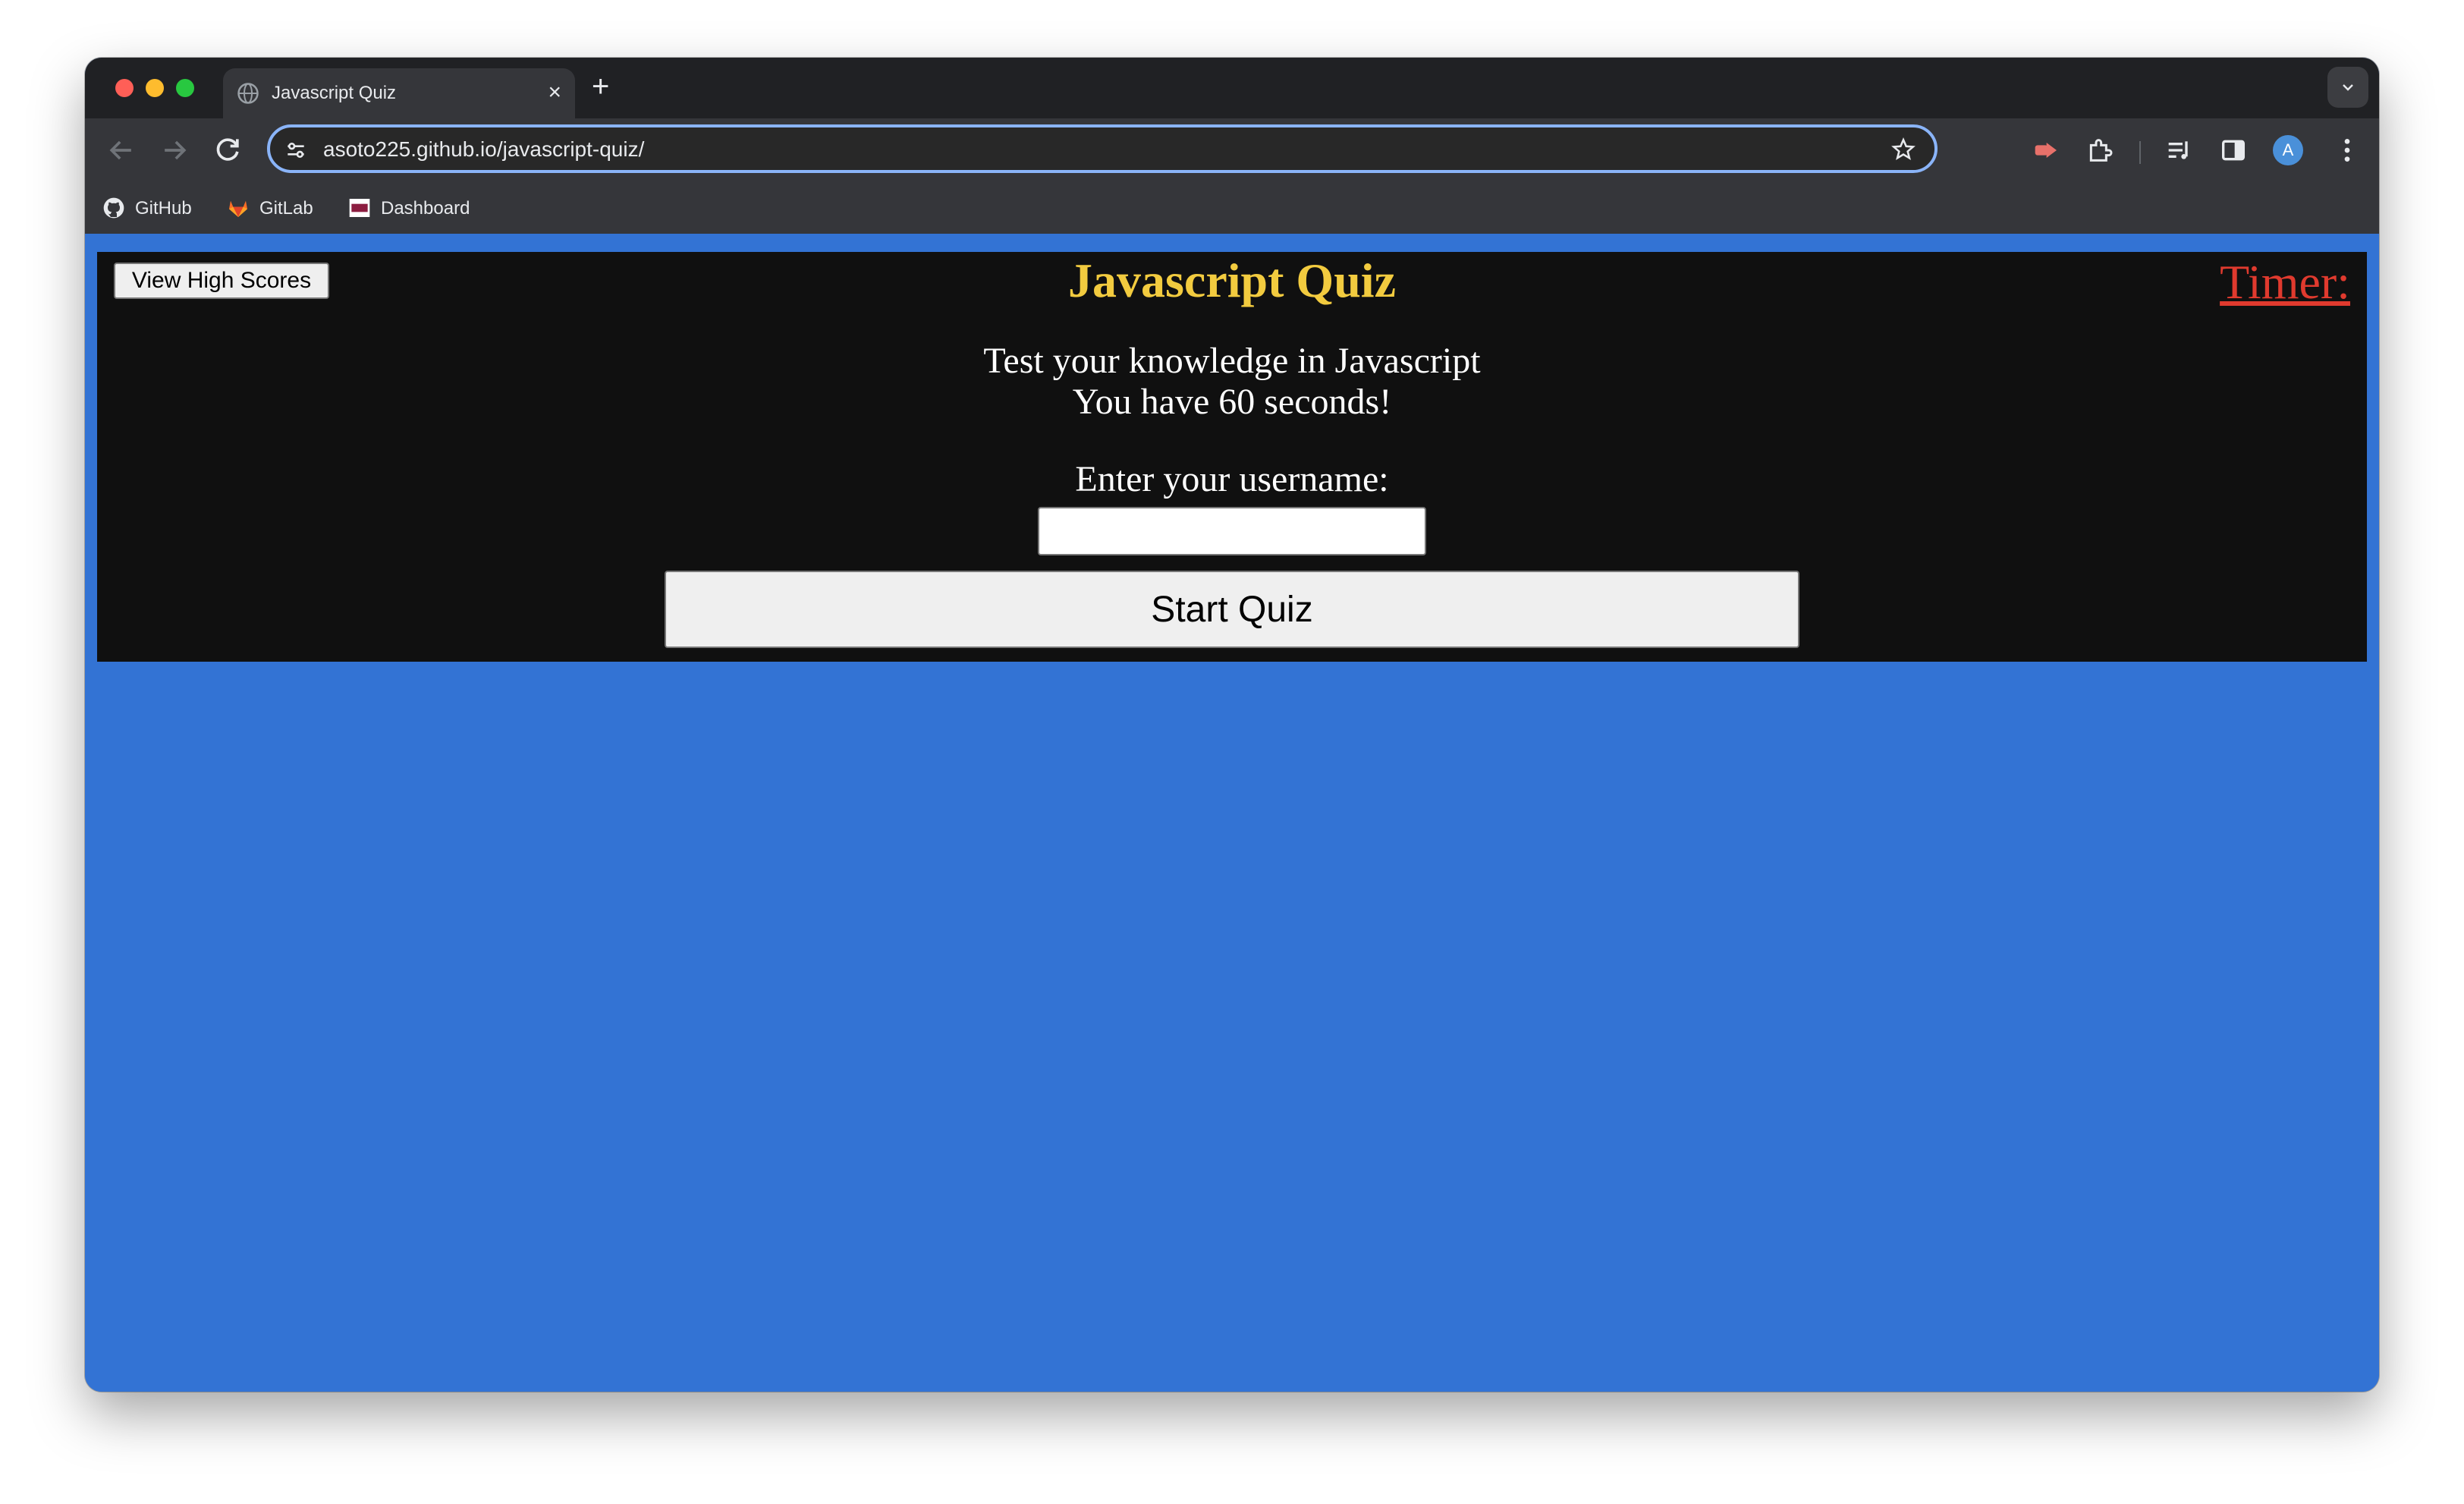 This screenshot has height=1504, width=2464. Describe the element at coordinates (121, 150) in the screenshot. I see `back-arrow-icon` at that location.